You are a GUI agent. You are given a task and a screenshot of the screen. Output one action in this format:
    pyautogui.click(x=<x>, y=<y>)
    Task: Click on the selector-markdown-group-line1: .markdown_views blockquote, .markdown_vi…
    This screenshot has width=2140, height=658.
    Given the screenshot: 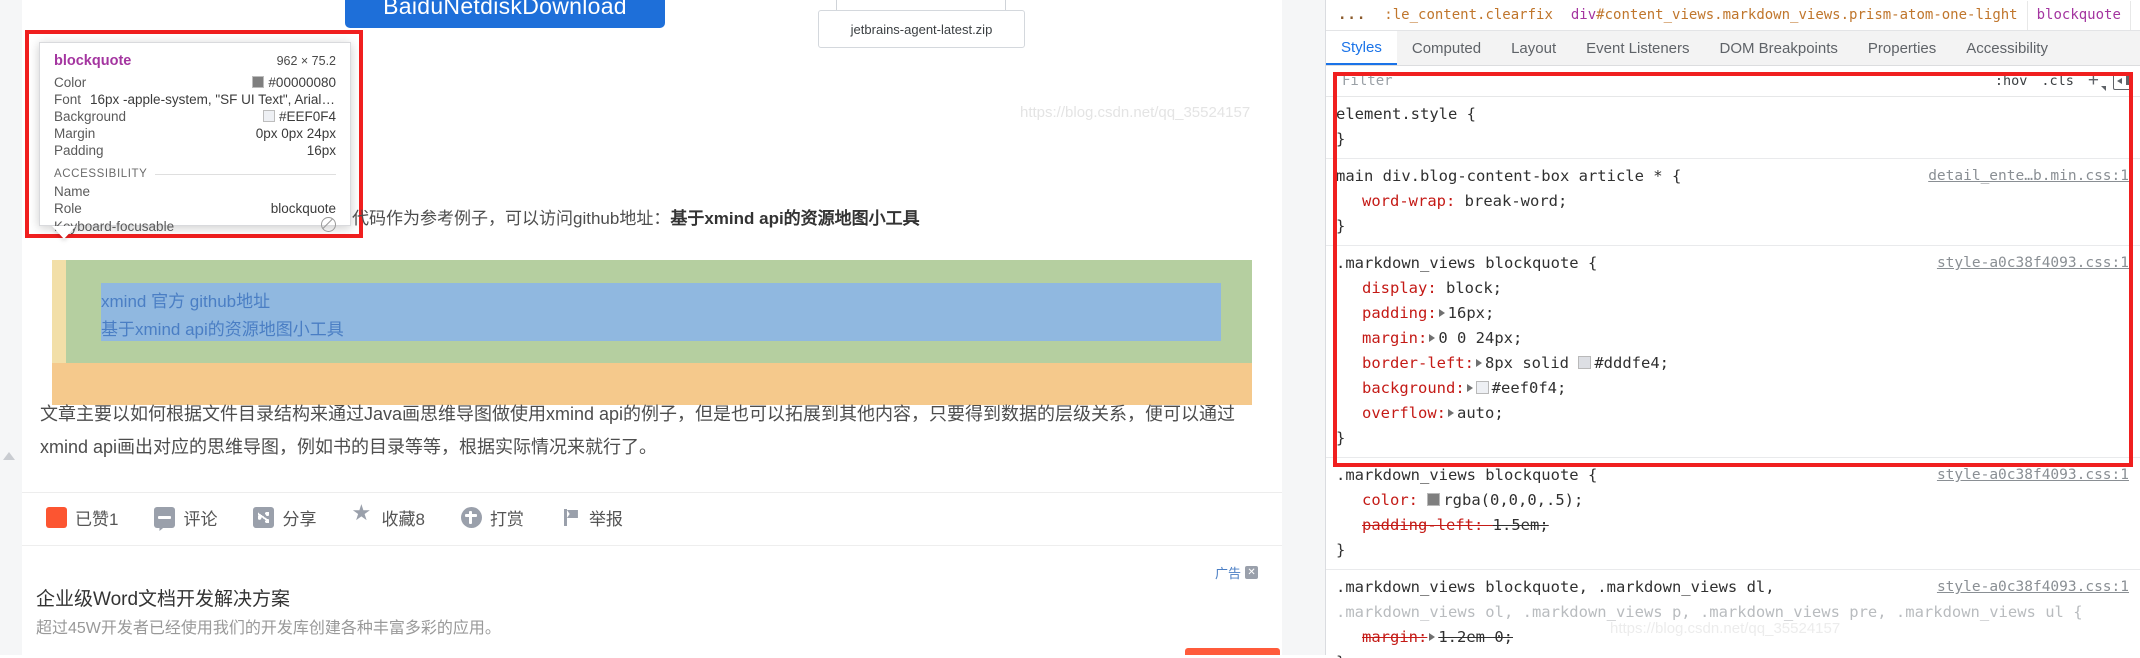 What is the action you would take?
    pyautogui.click(x=1555, y=587)
    